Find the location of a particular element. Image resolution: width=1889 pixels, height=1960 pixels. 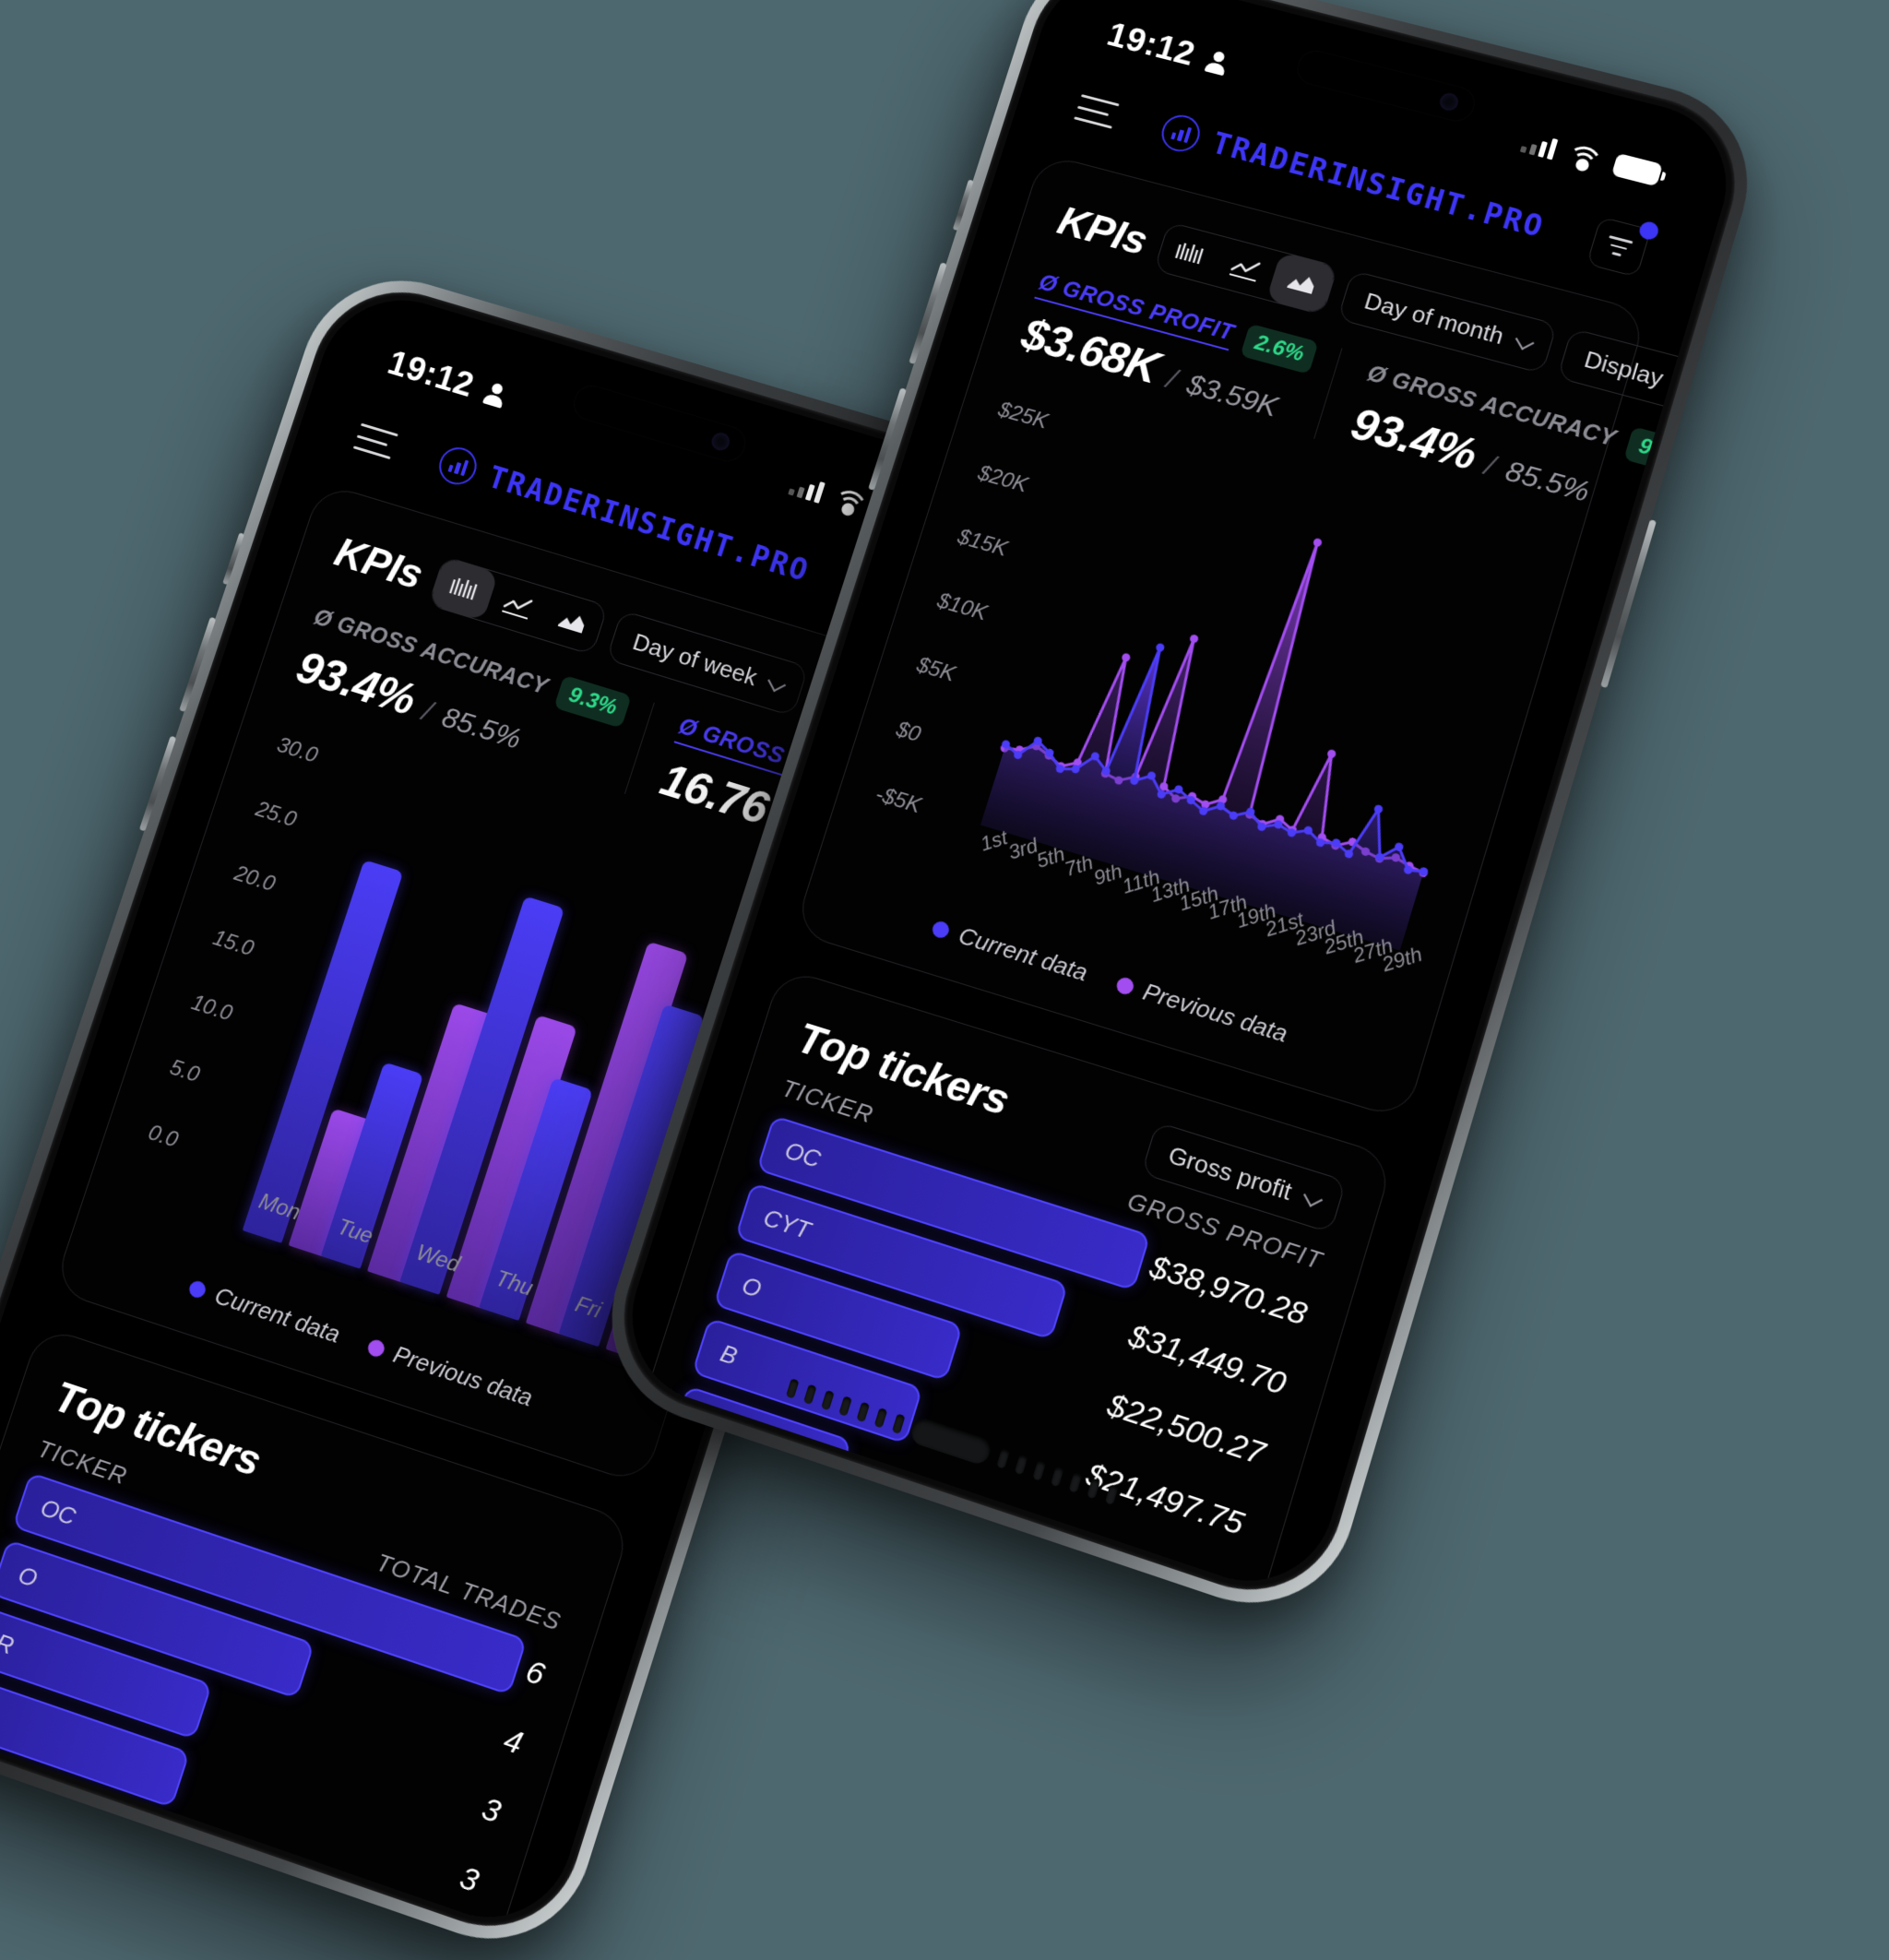

display-button-right: Display is located at coordinates (1642, 373).